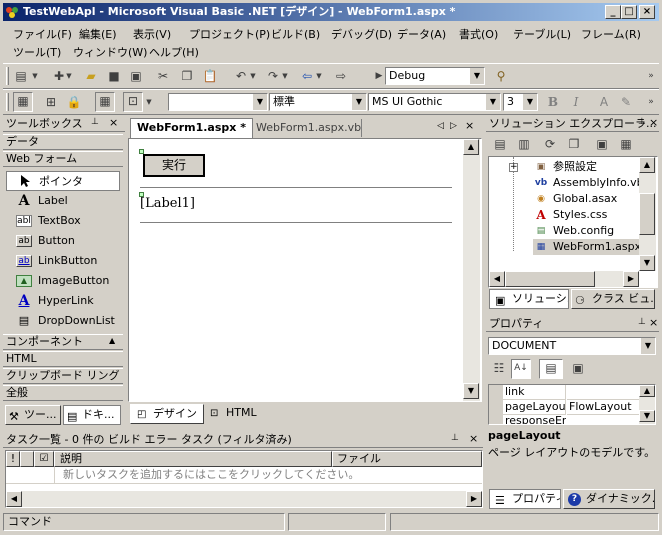 The height and width of the screenshot is (535, 662). Describe the element at coordinates (513, 167) in the screenshot. I see `expand-icon: +` at that location.